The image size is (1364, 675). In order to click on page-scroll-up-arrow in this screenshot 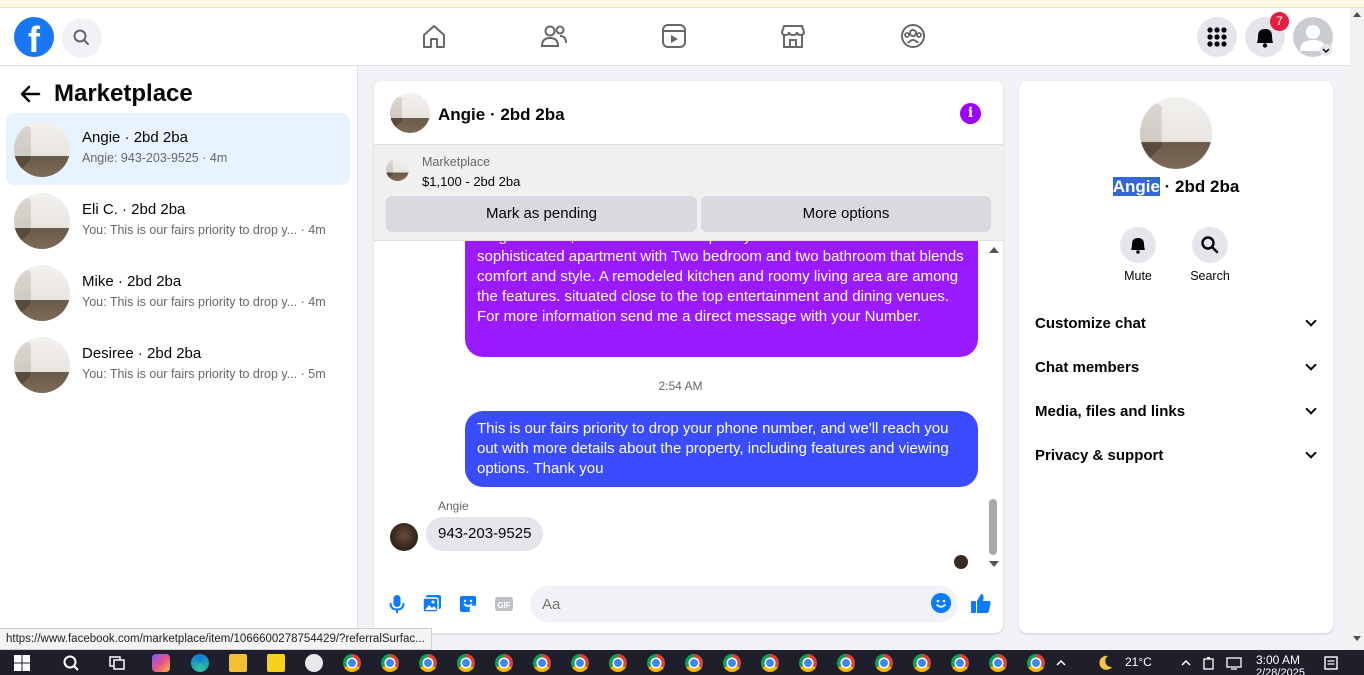, I will do `click(1357, 14)`.